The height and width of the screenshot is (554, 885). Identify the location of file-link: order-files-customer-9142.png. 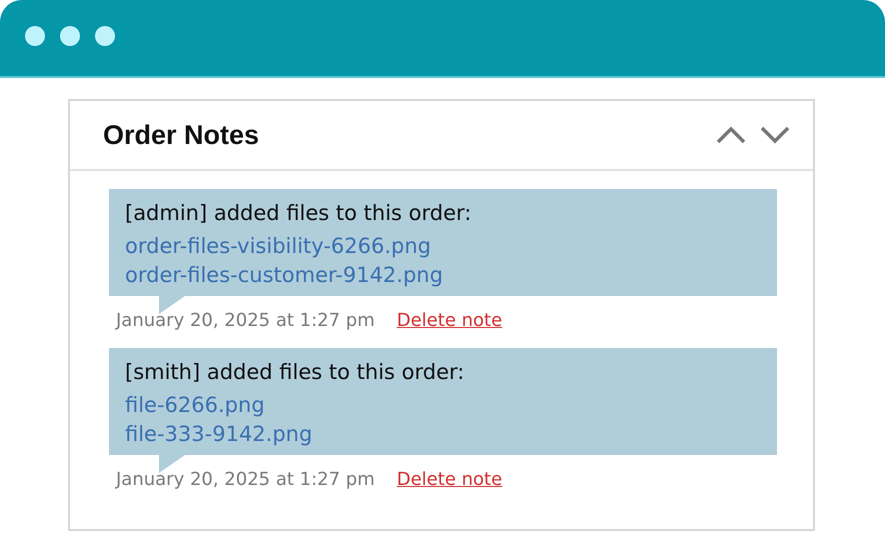
(284, 275).